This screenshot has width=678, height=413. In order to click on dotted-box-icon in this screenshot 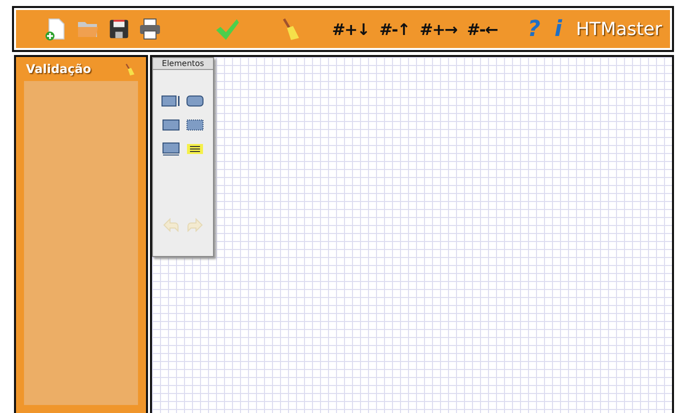, I will do `click(195, 125)`.